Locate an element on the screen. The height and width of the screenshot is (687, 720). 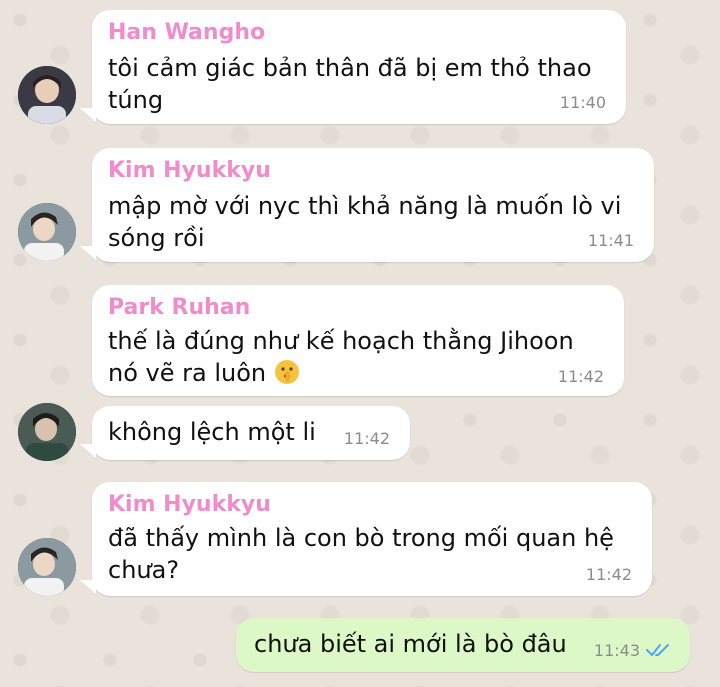
message-time: 11:40 is located at coordinates (582, 102).